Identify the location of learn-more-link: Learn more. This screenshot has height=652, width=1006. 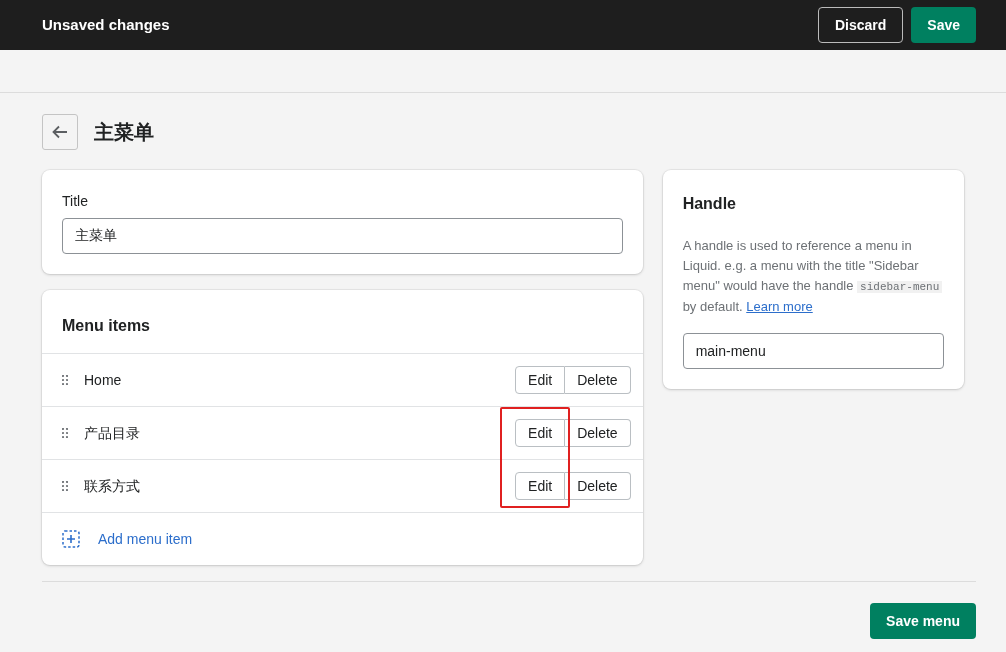
(779, 306).